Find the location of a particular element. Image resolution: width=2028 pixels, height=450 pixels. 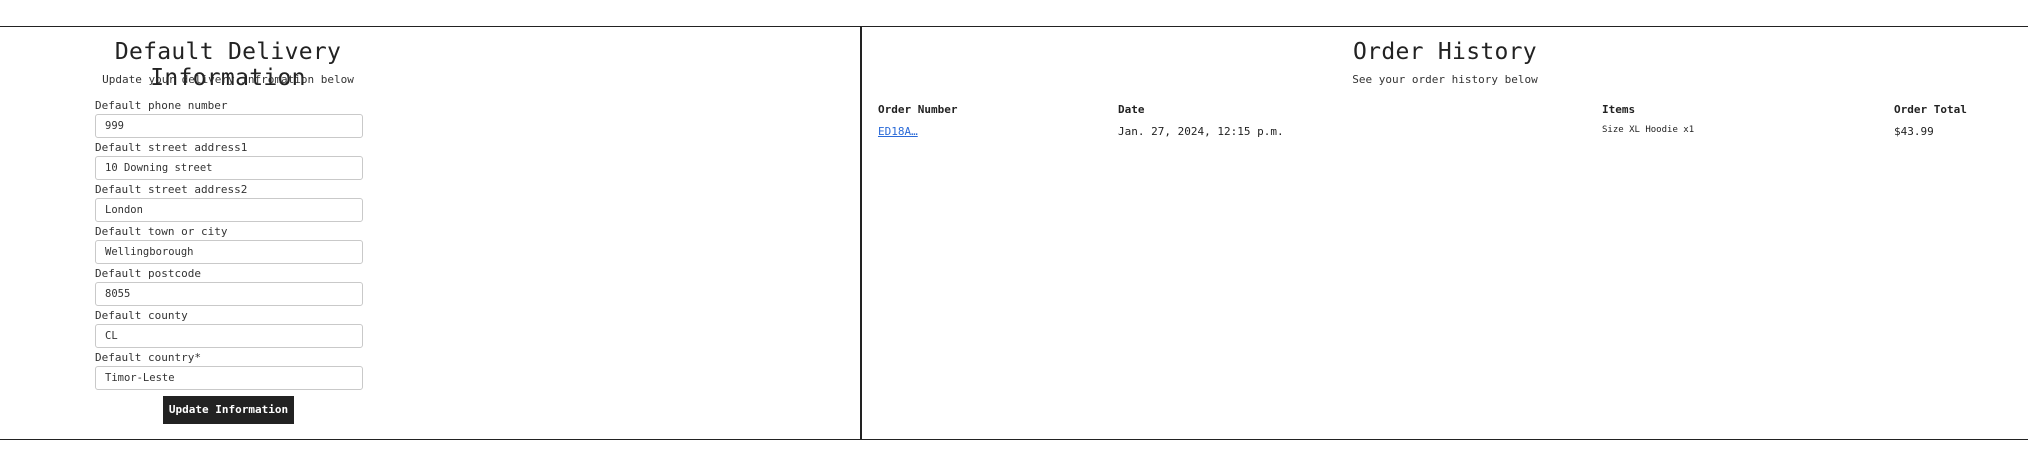

town-field-group: Default town or city Wellingborough is located at coordinates (229, 246).